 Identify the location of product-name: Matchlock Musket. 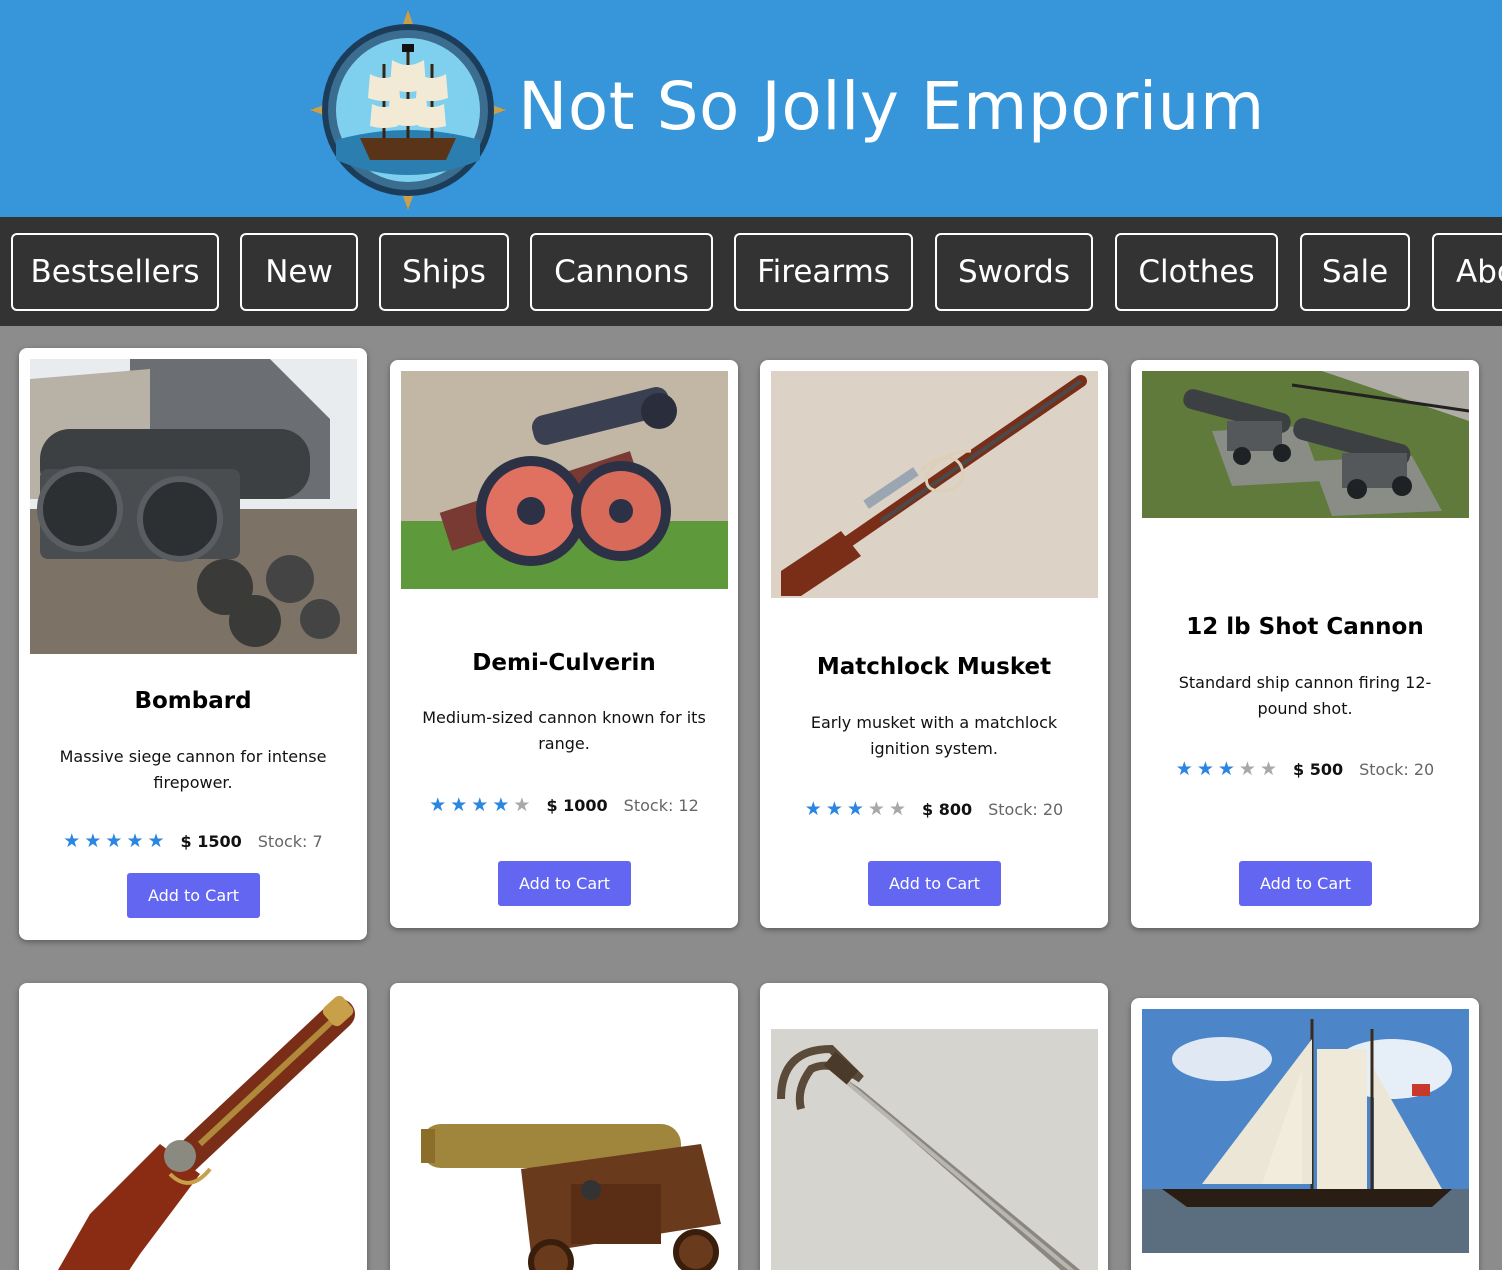
(934, 667).